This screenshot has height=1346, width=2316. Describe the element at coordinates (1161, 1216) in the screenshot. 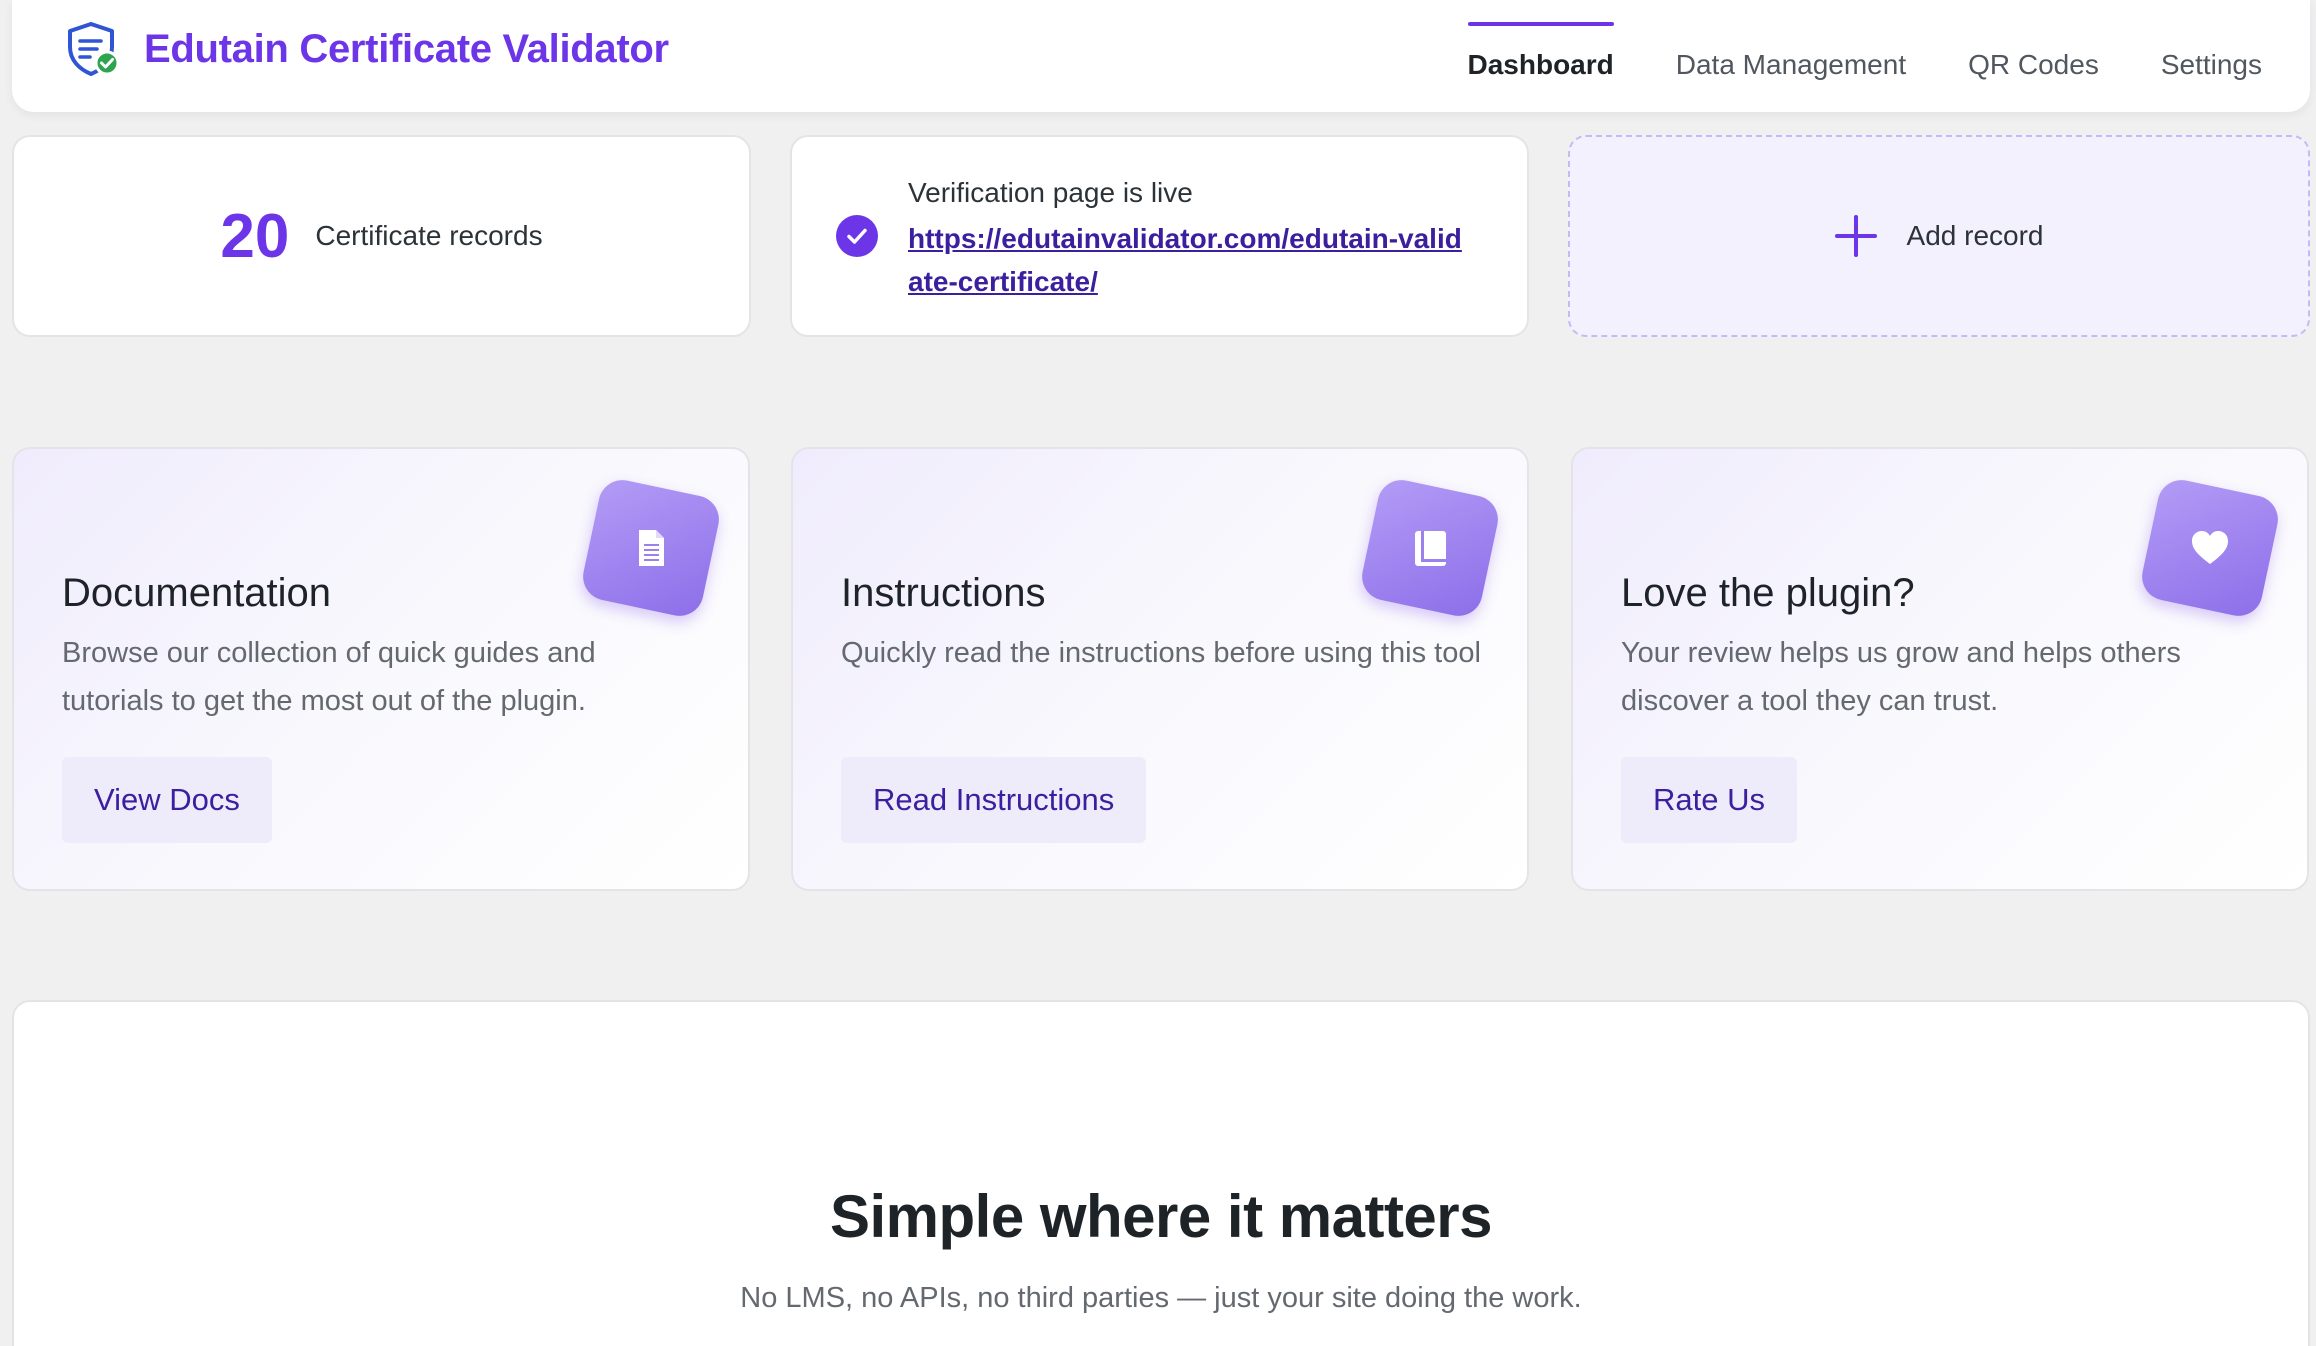

I see `intro-heading: Simple where it matters` at that location.